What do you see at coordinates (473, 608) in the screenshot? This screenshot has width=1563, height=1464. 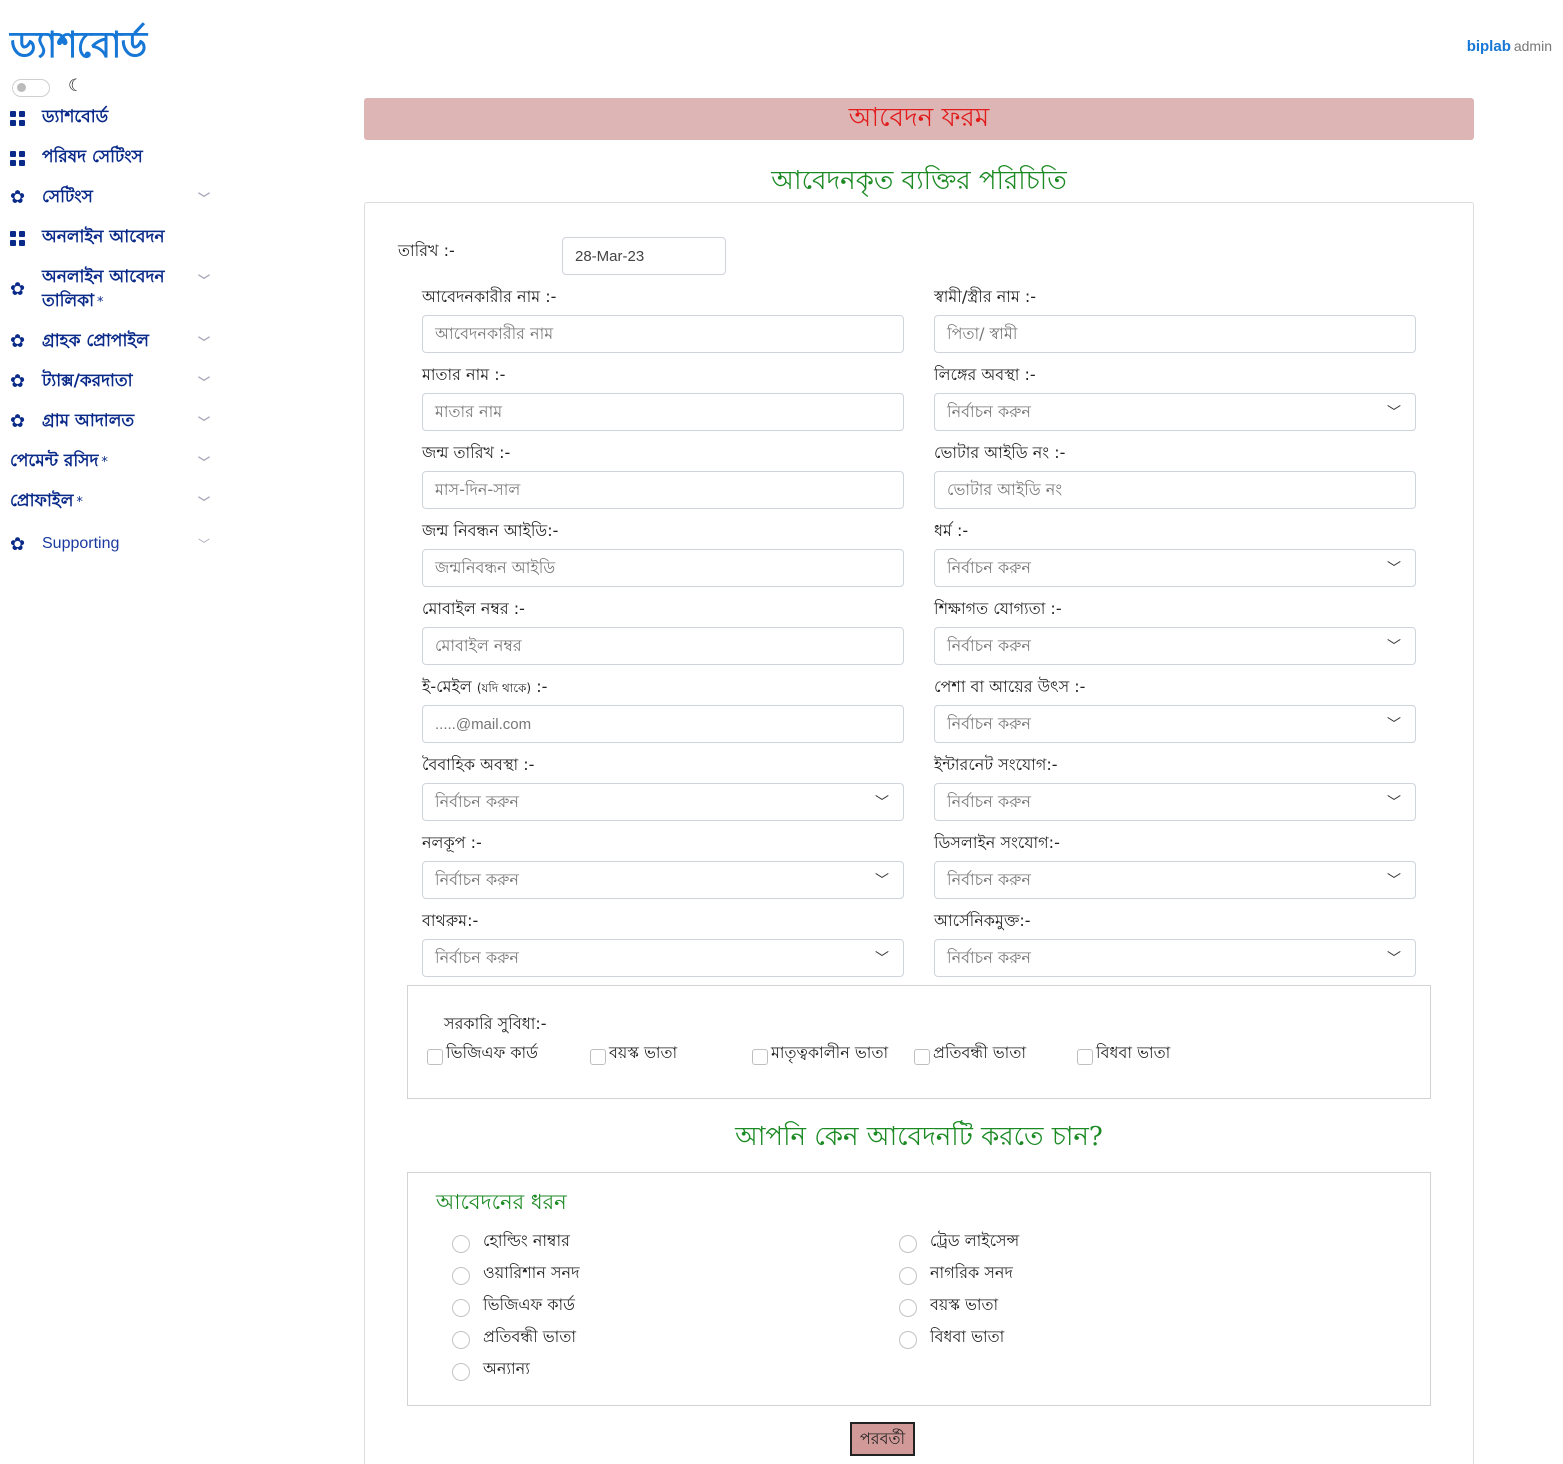 I see `mobile-label: মোবাইল নম্বর :-` at bounding box center [473, 608].